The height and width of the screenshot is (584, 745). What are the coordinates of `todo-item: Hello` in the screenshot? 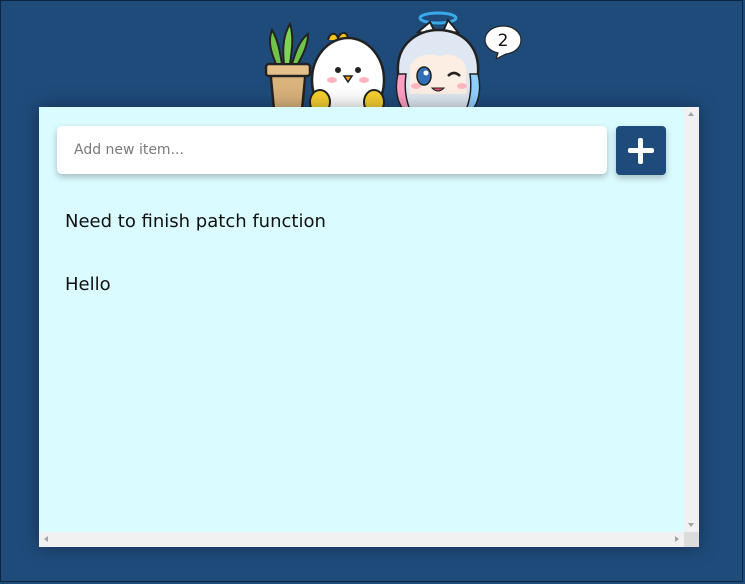 It's located at (88, 284).